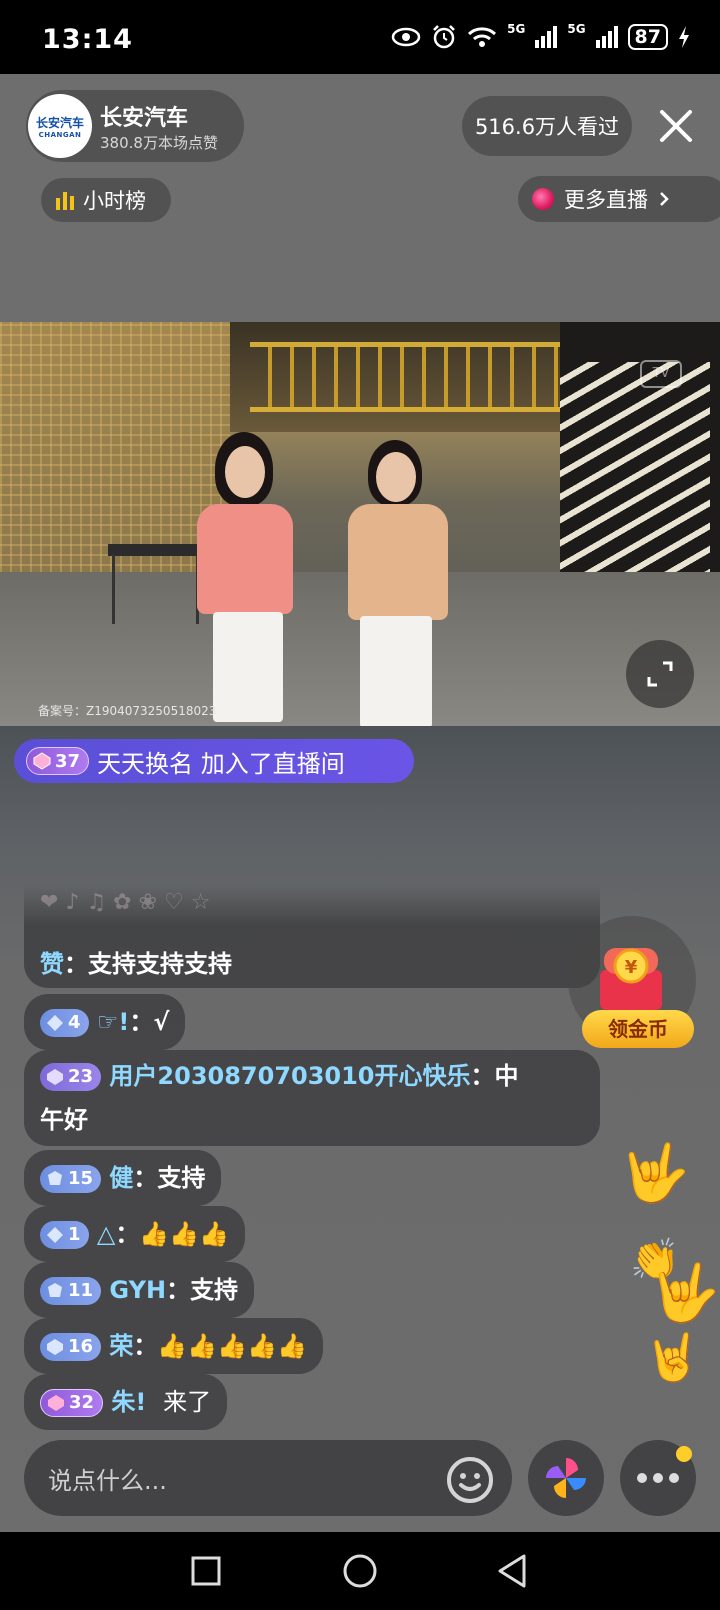  Describe the element at coordinates (87, 39) in the screenshot. I see `status-time: 13:14` at that location.